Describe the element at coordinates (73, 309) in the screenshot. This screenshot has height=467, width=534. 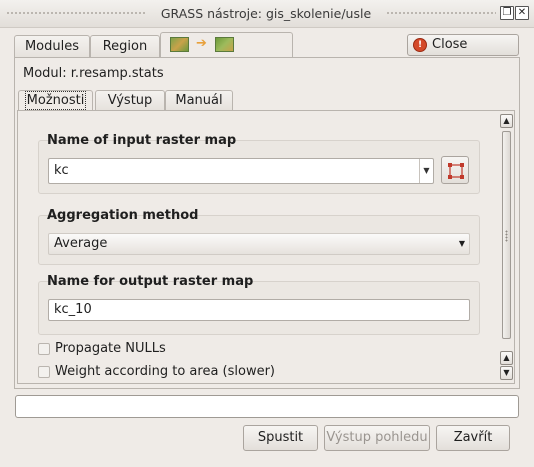
I see `output-raster-value: kc_10` at that location.